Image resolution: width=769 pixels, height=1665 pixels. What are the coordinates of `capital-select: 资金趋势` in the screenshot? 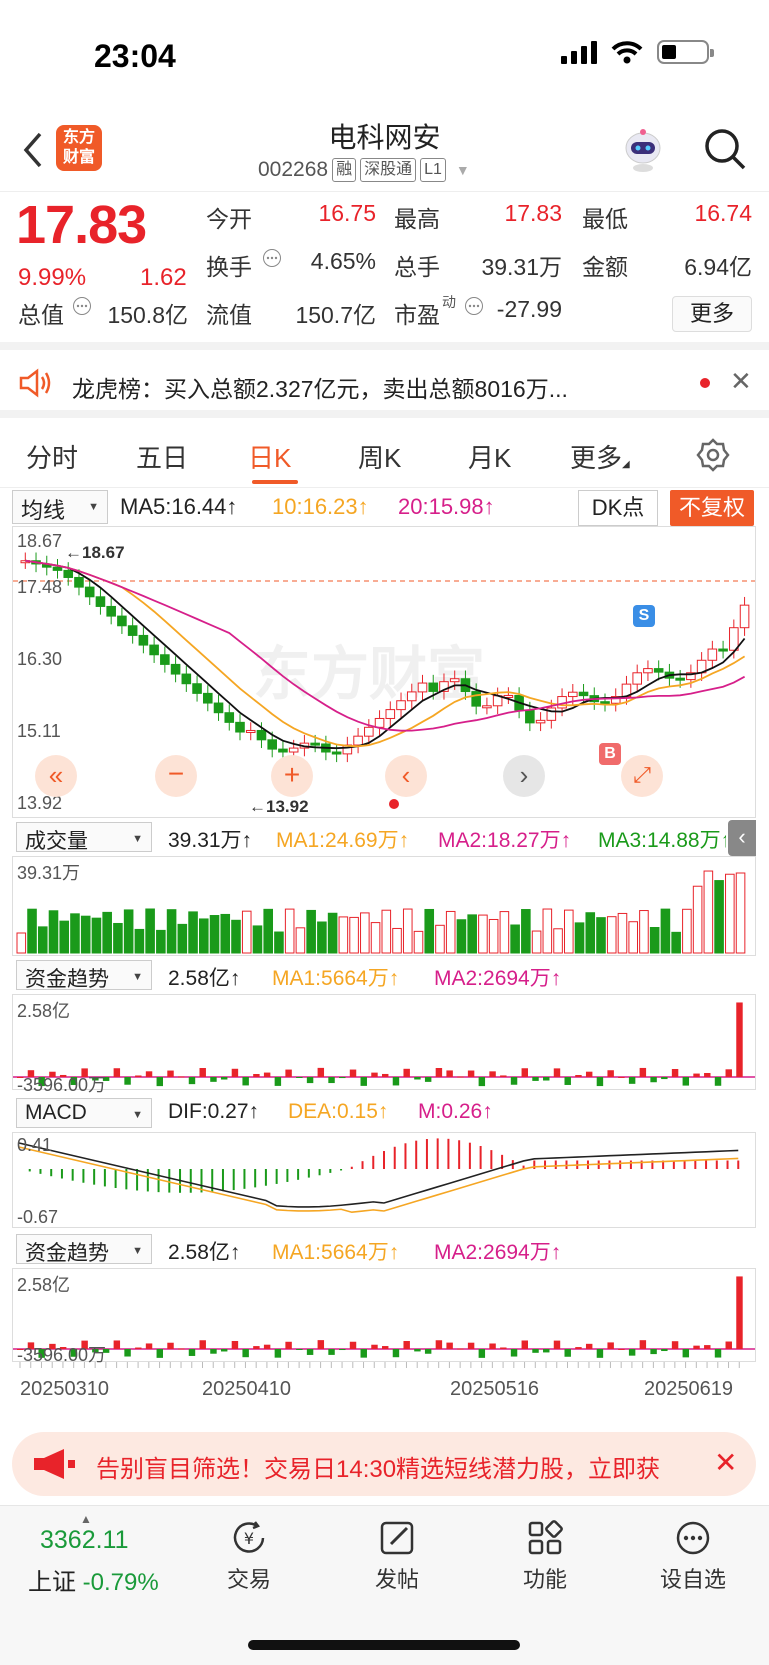 It's located at (84, 975).